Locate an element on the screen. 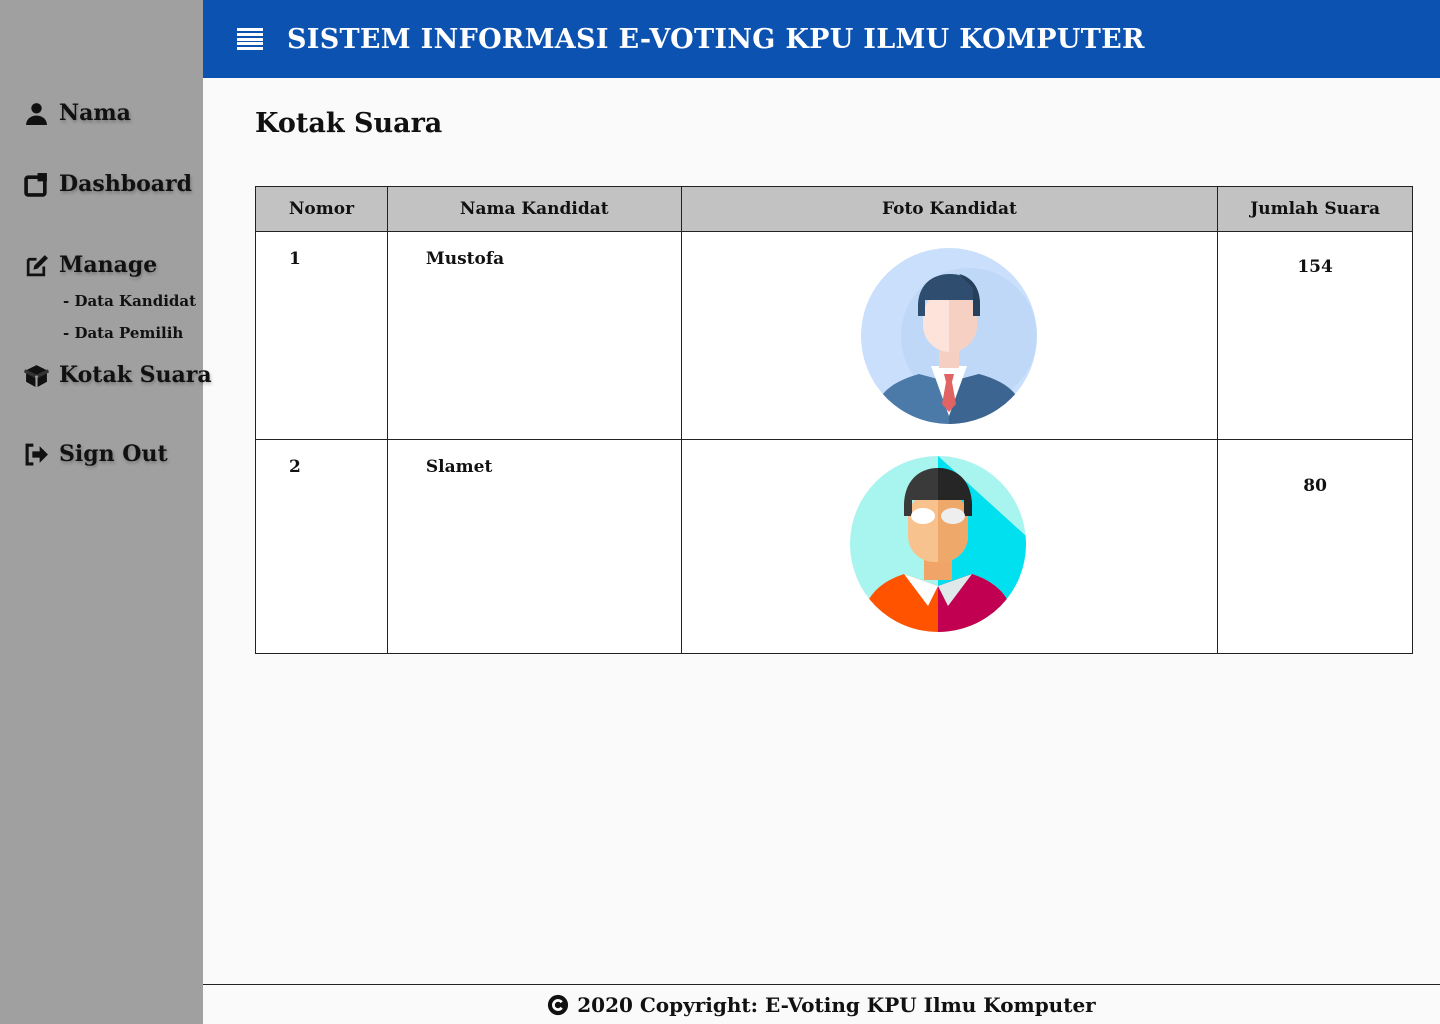  sidebar-item-label: Kotak Suara is located at coordinates (135, 375).